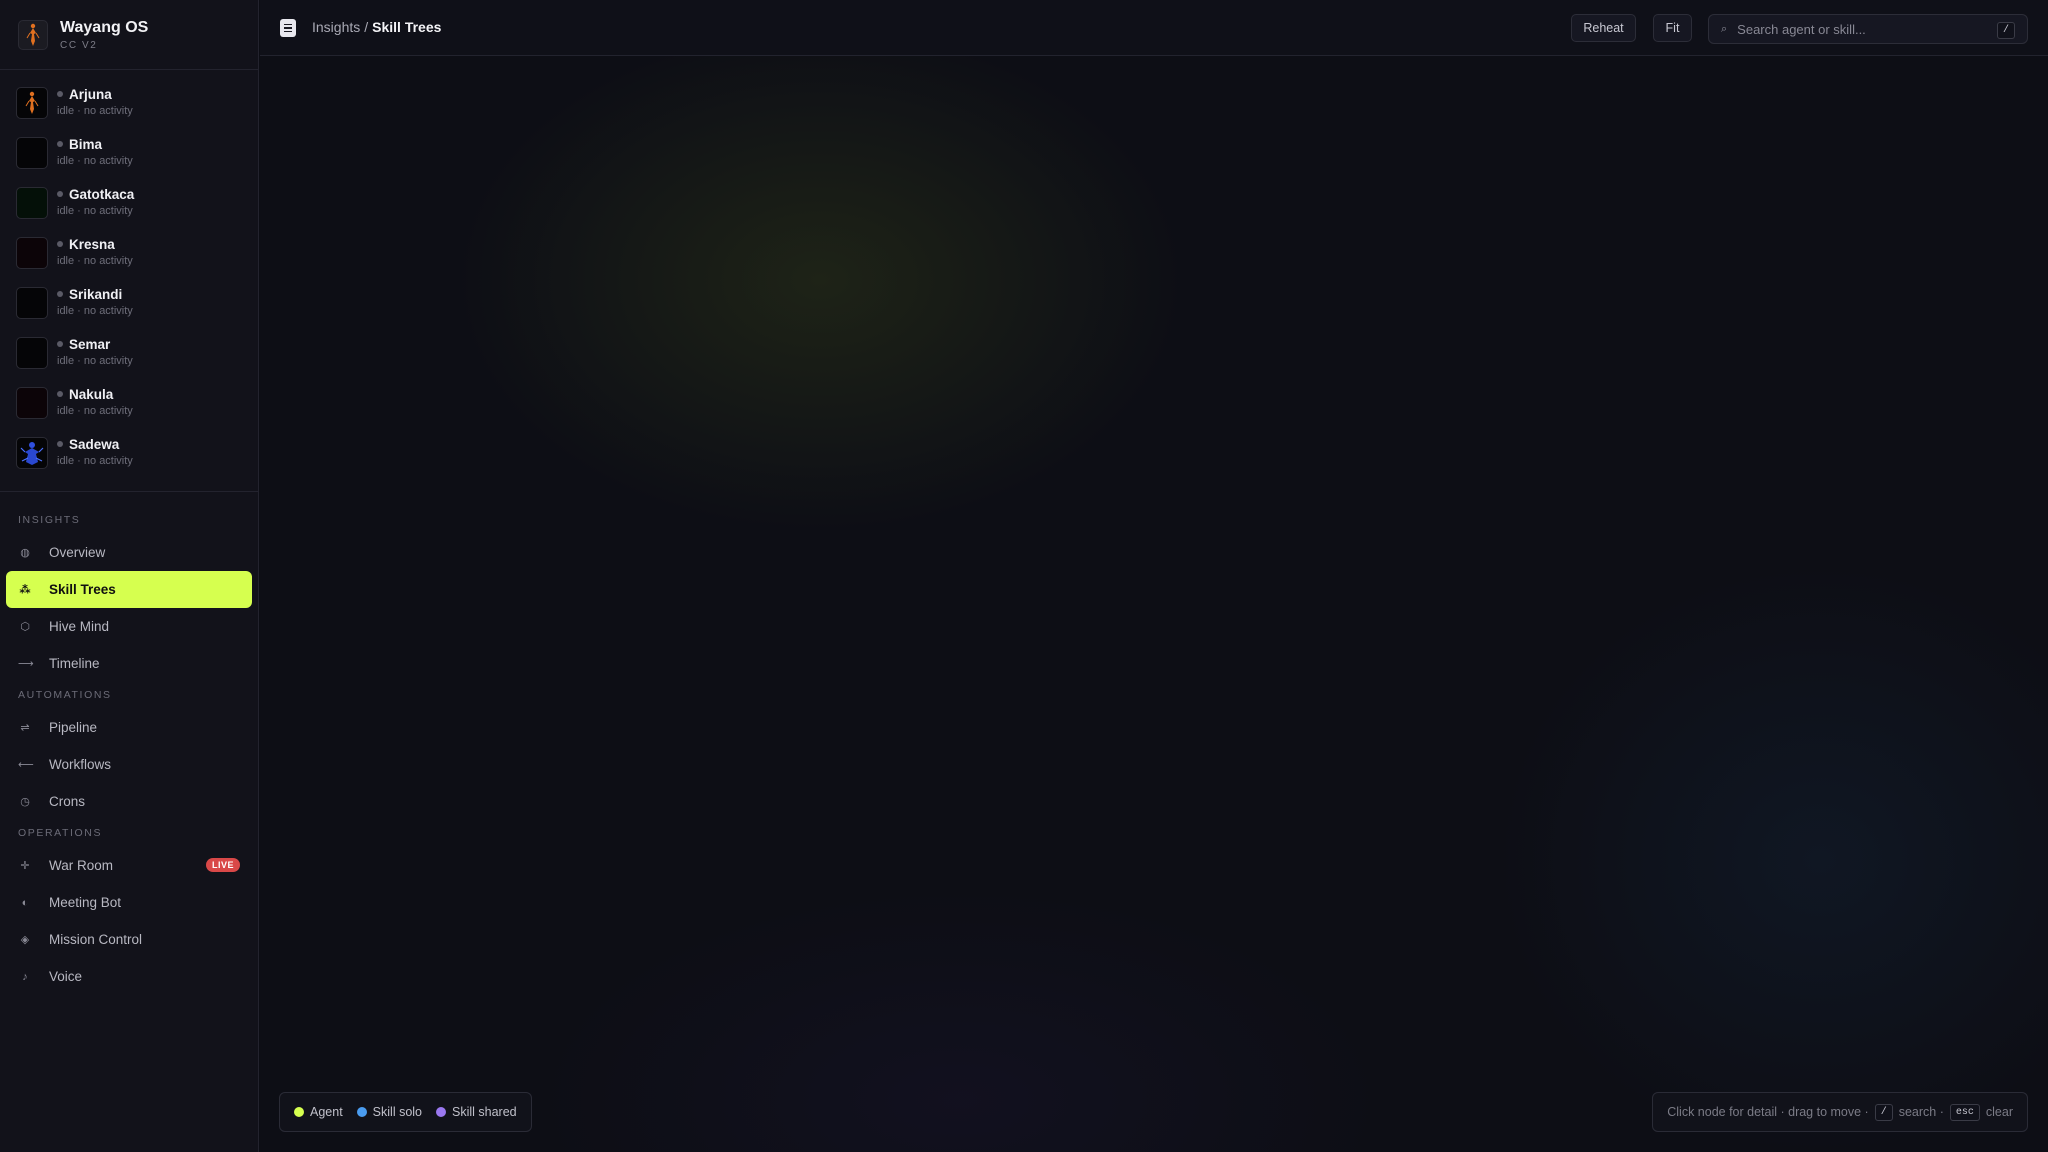  Describe the element at coordinates (60, 833) in the screenshot. I see `section-label-operations: OPERATIONS` at that location.